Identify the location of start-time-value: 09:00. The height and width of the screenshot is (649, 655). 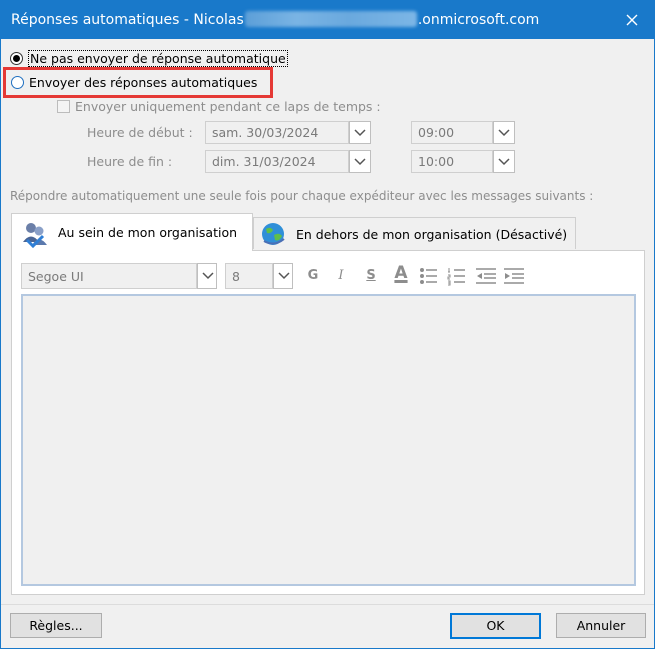
(436, 132).